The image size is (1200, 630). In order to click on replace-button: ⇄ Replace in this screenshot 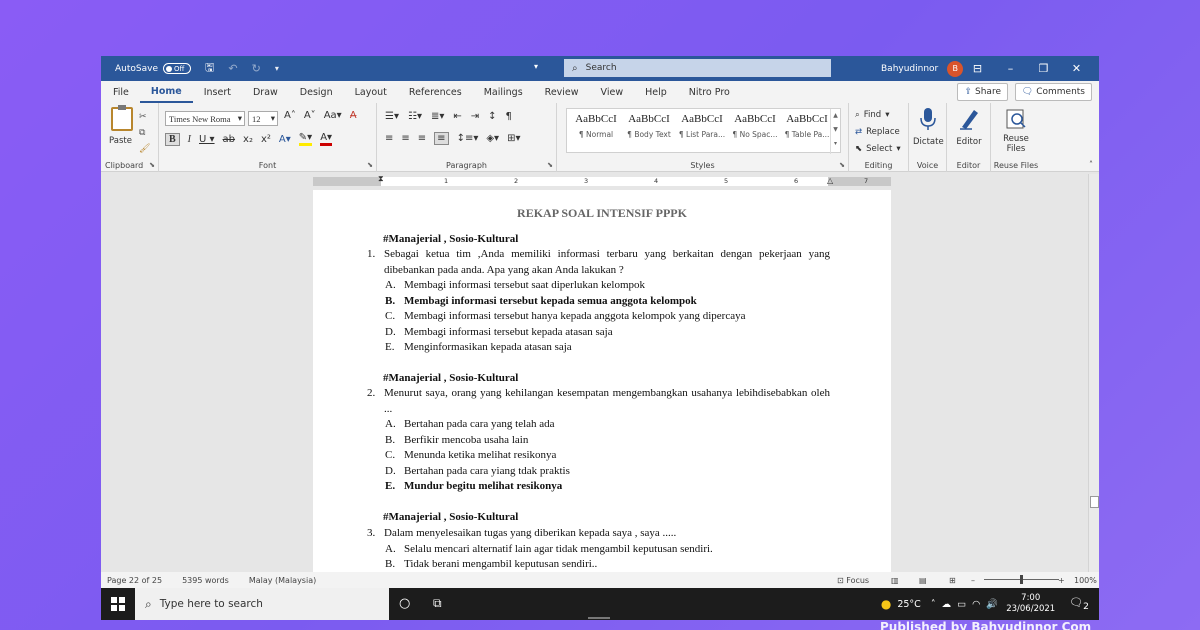, I will do `click(877, 132)`.